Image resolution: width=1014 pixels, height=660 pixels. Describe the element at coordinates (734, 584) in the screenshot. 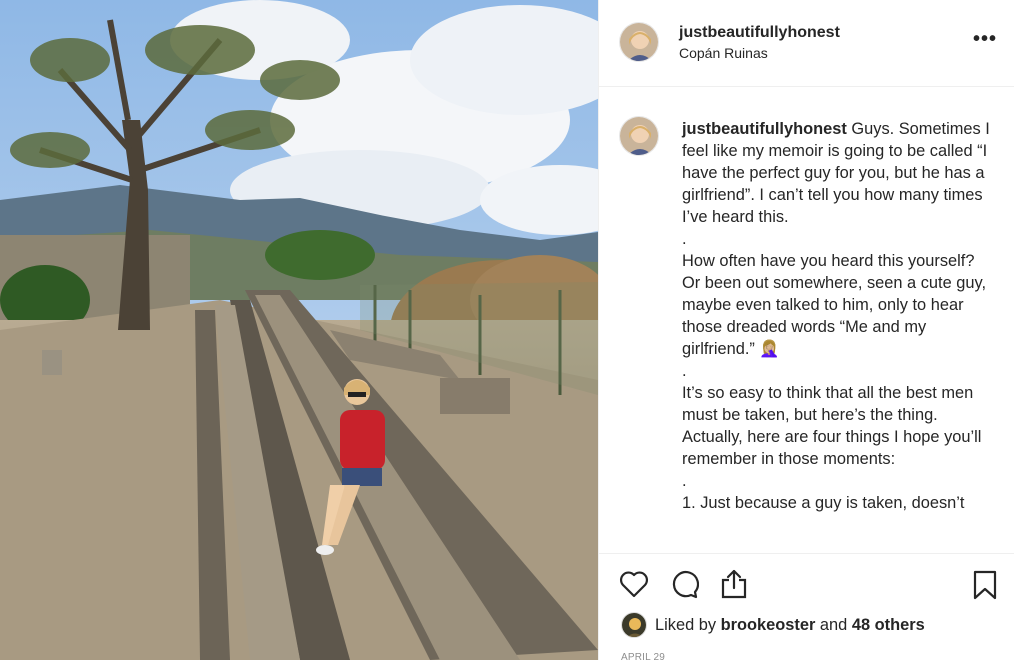

I see `share-icon` at that location.